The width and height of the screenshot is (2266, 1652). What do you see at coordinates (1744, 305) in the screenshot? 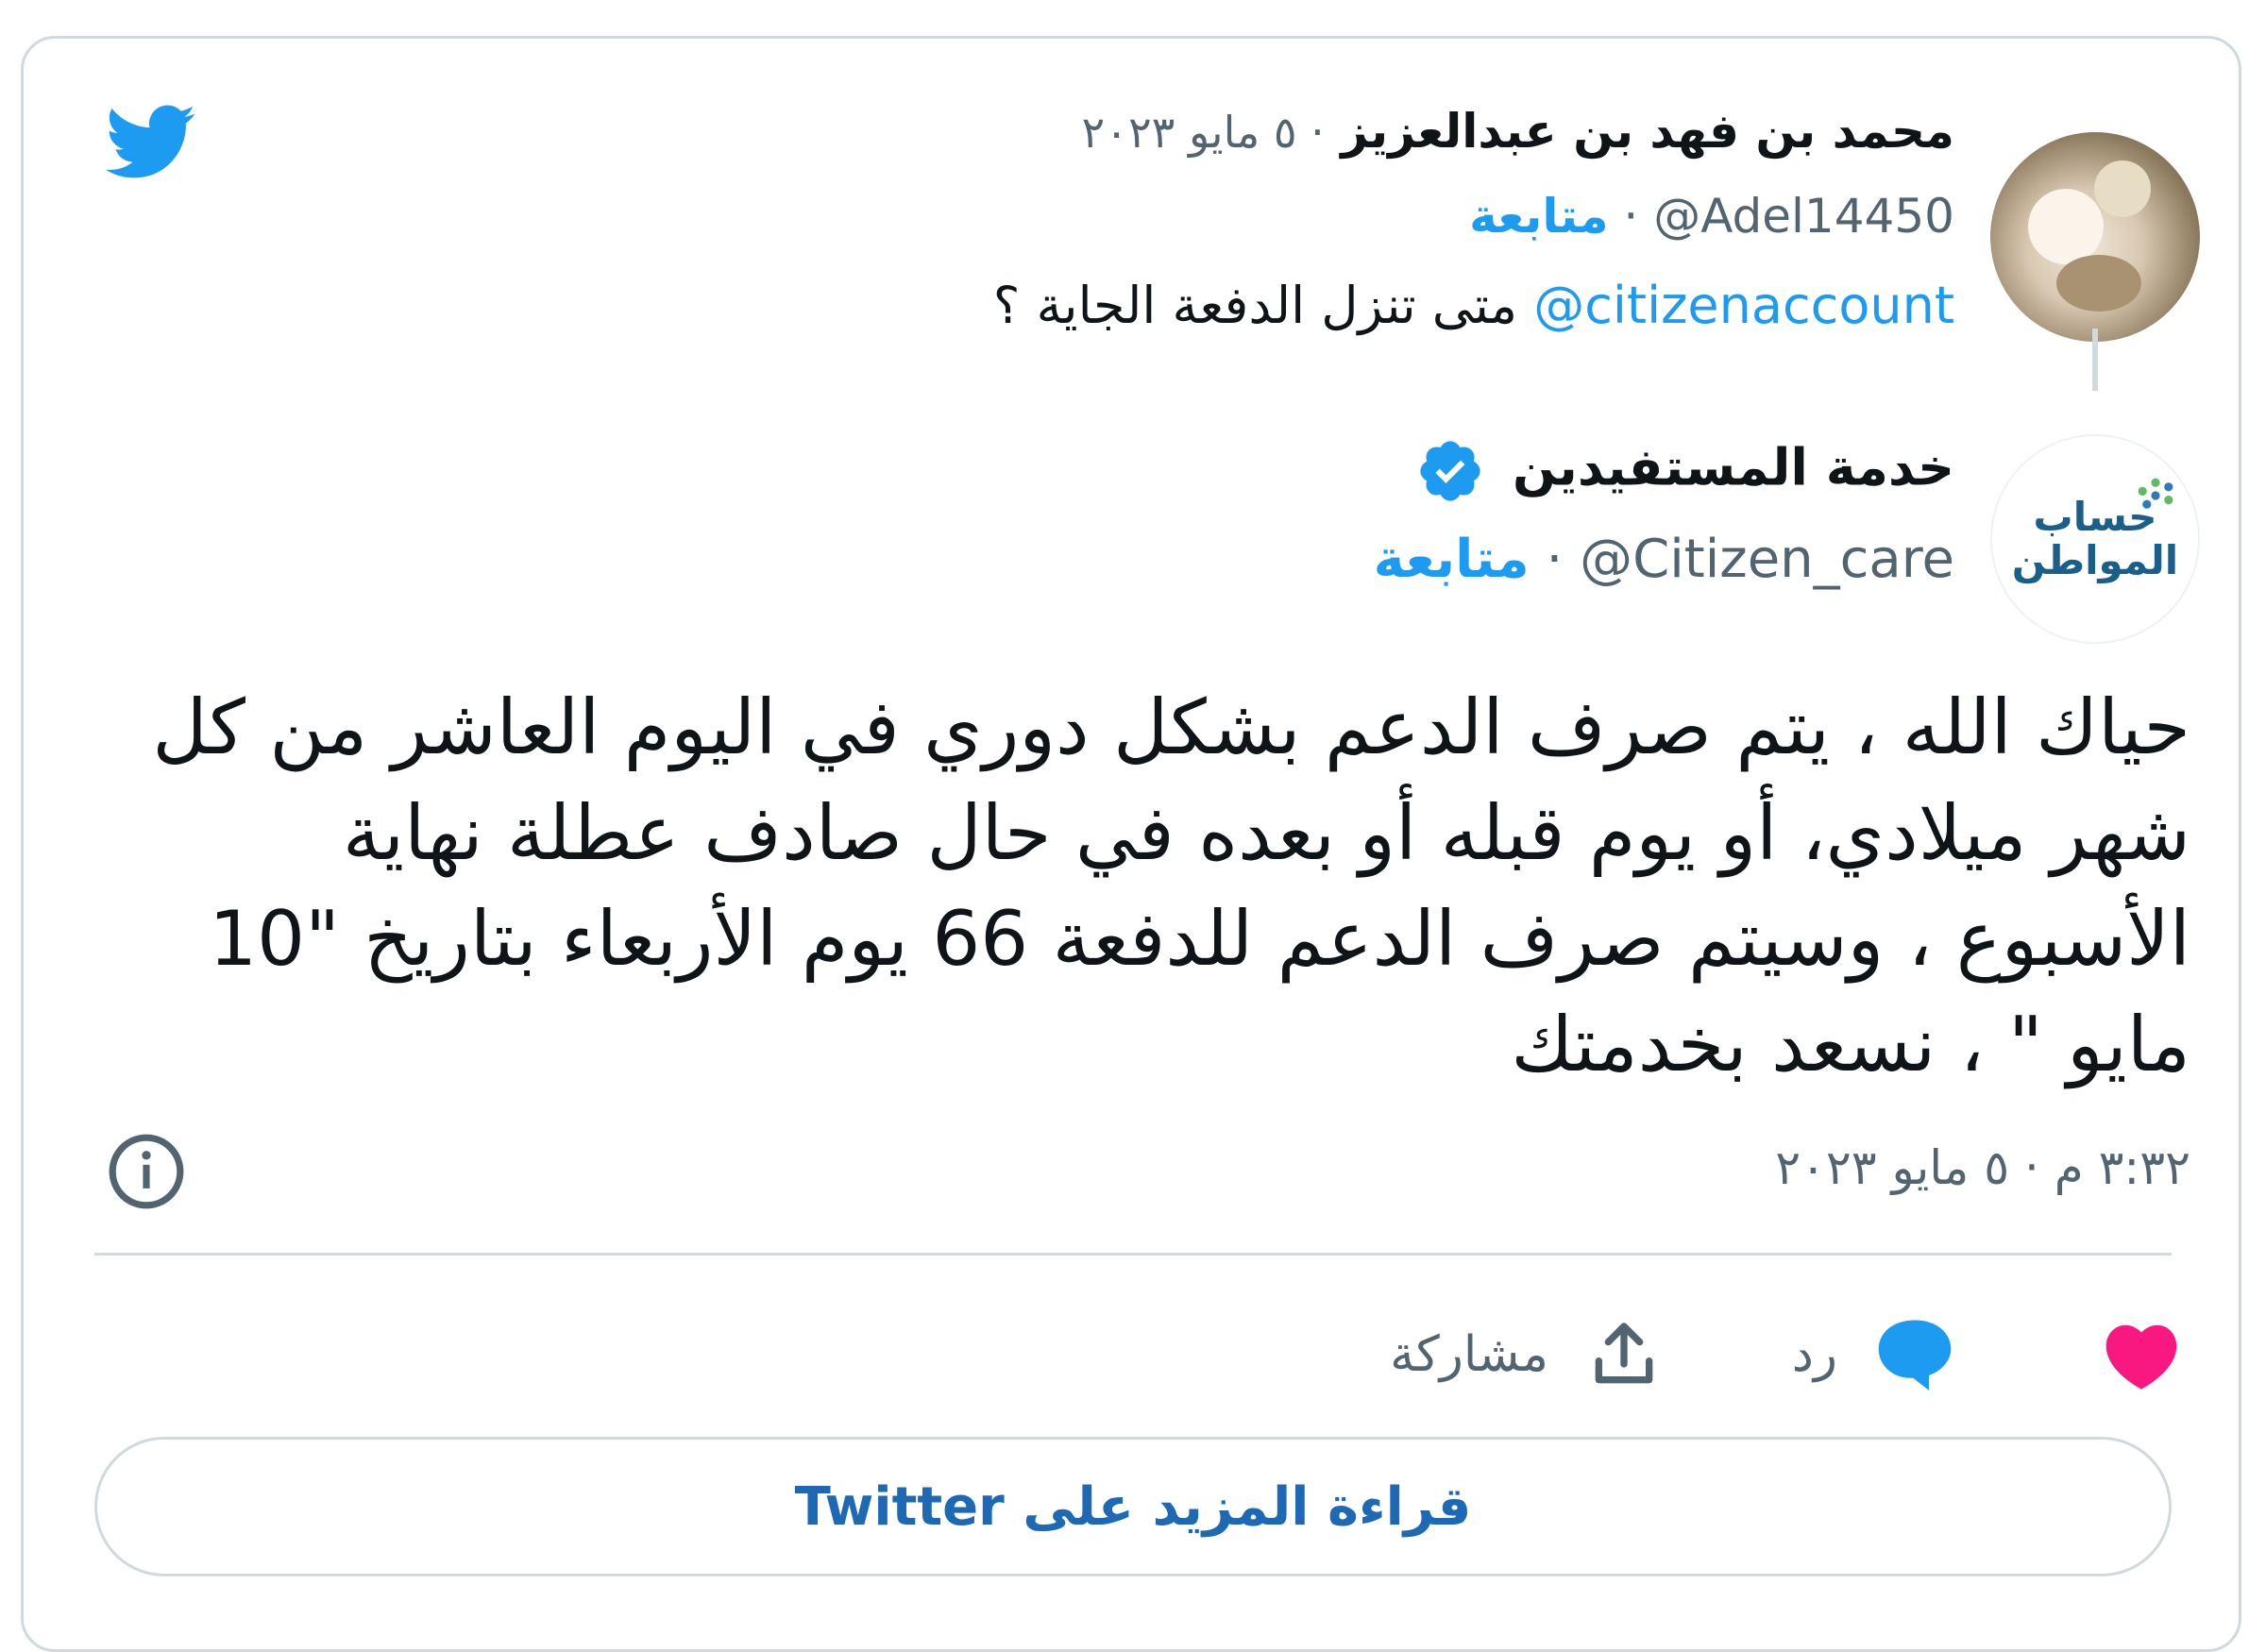
I see `mention-link: @citizenaccount` at bounding box center [1744, 305].